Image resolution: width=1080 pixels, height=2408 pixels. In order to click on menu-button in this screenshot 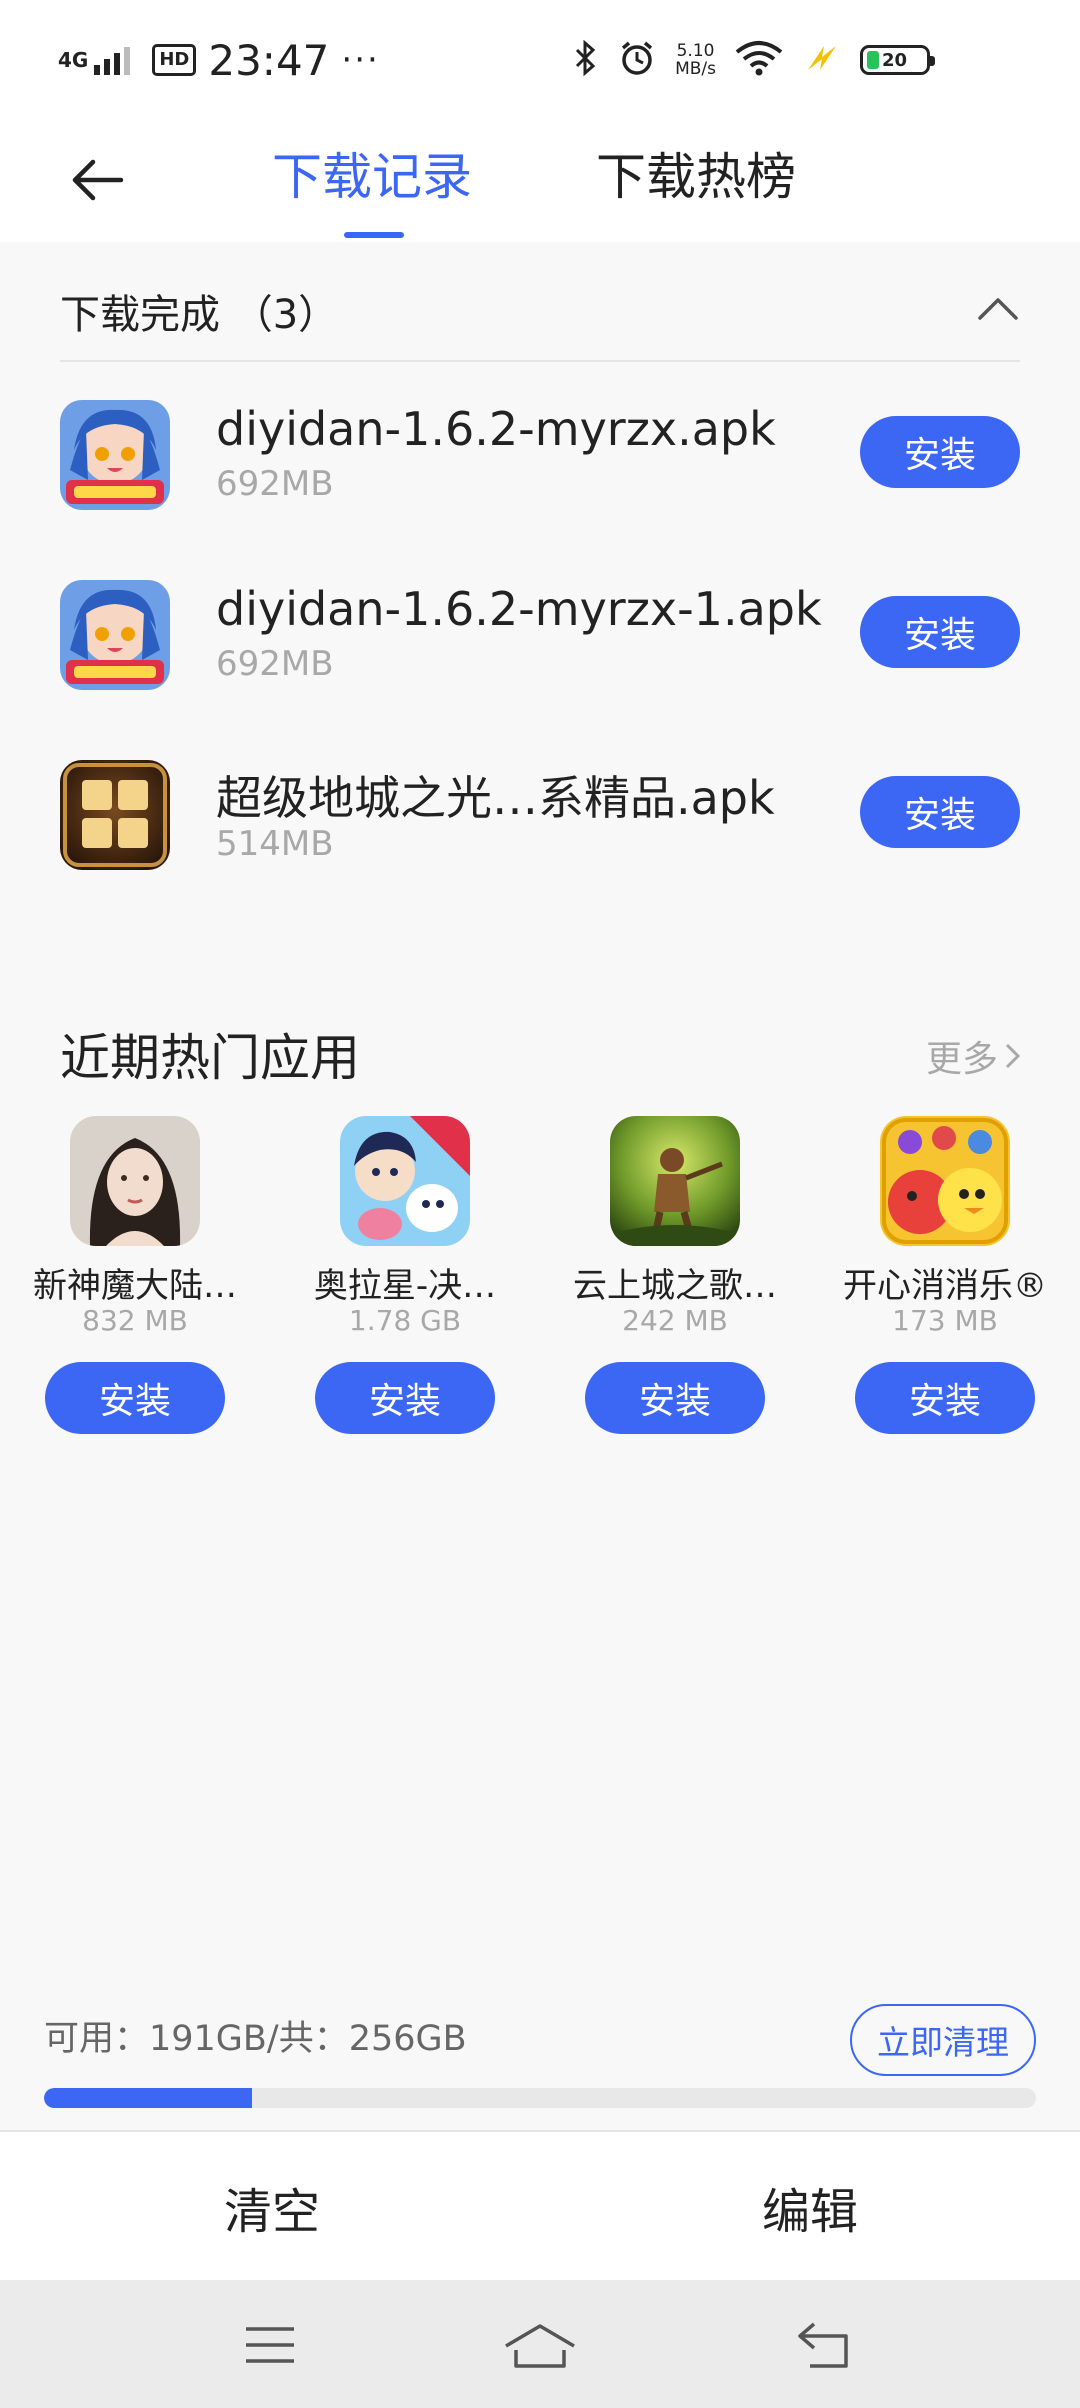, I will do `click(270, 2345)`.